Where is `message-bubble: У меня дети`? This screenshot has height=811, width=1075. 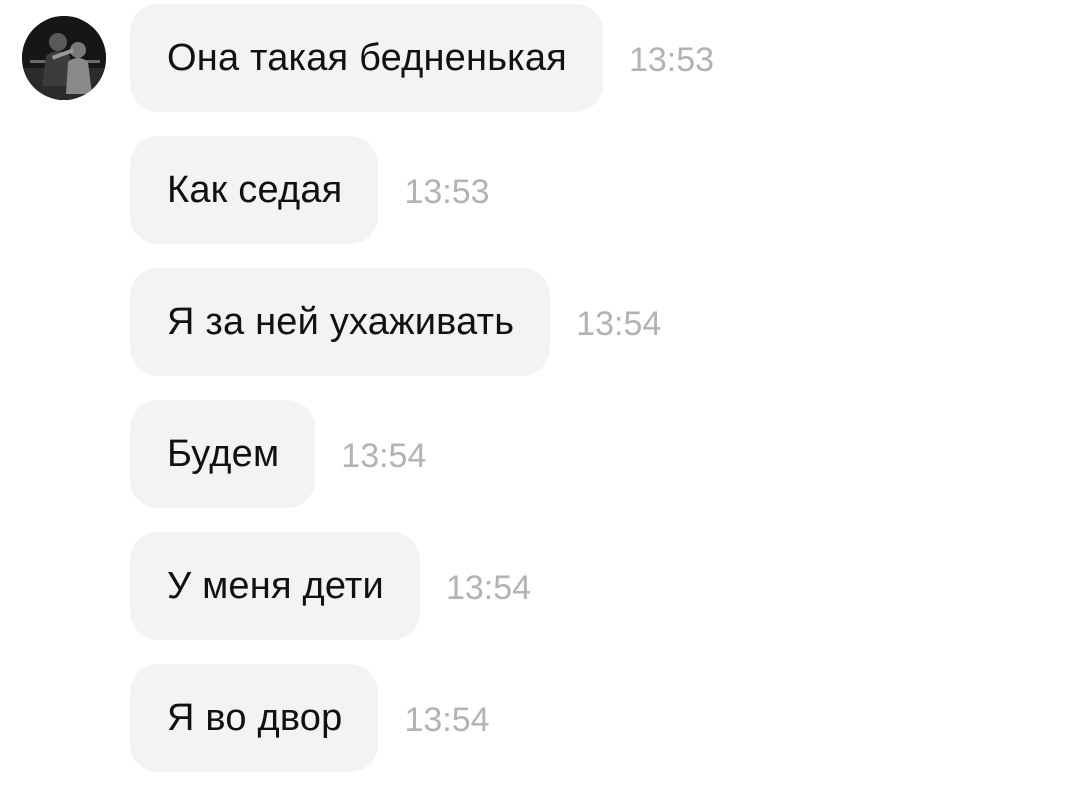
message-bubble: У меня дети is located at coordinates (275, 586).